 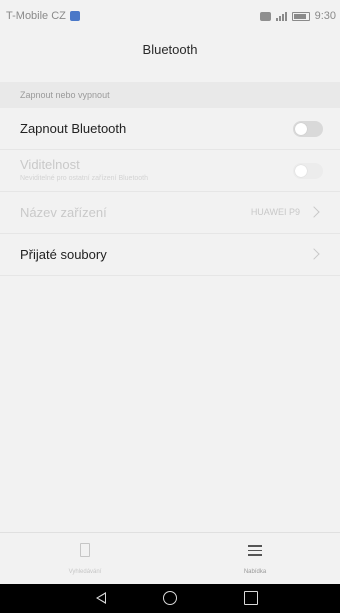 I want to click on scan-icon, so click(x=85, y=550).